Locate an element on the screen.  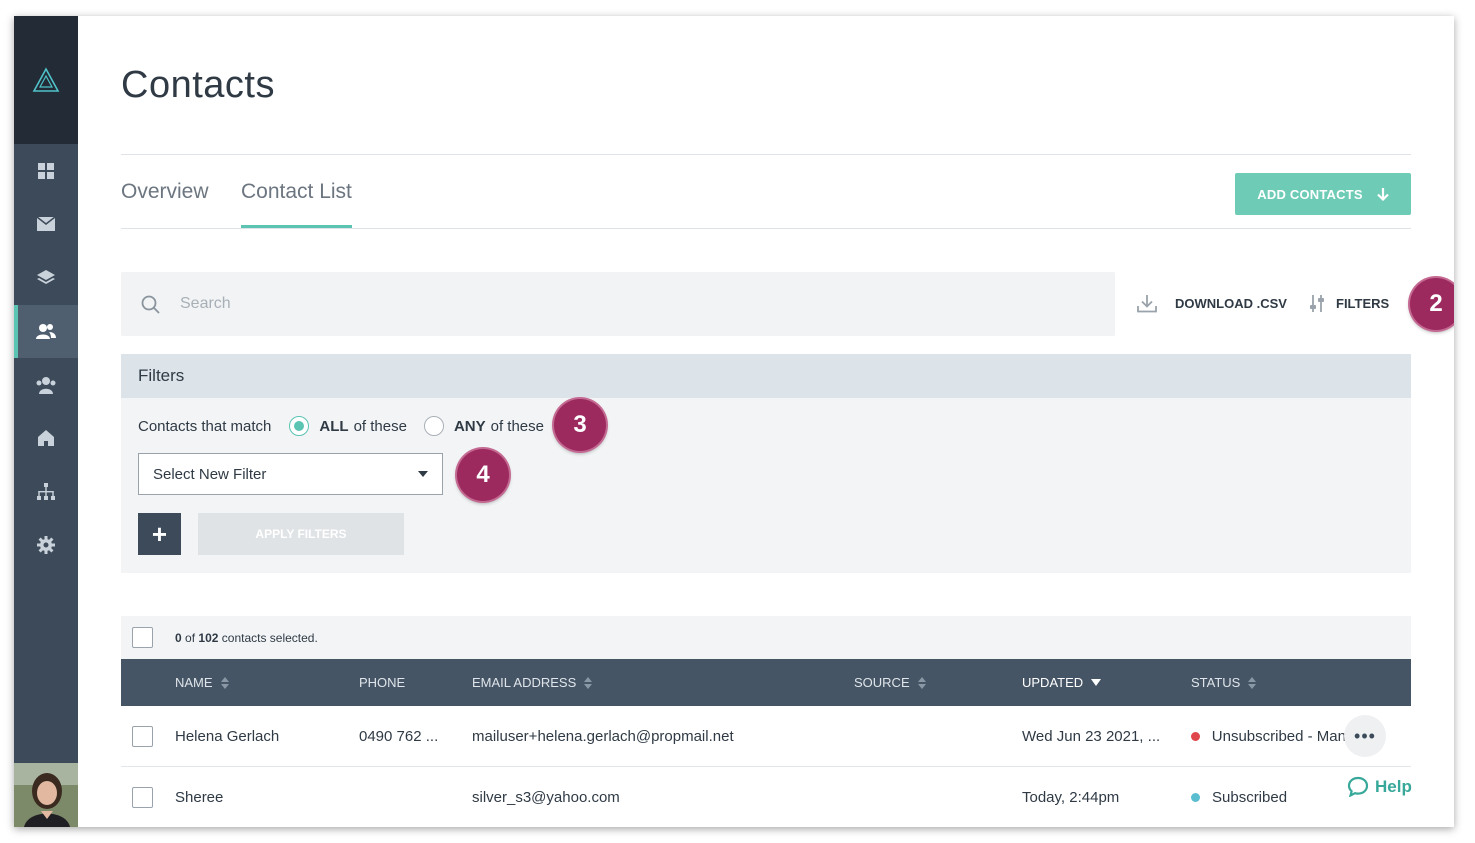
column-header-phone: PHONE is located at coordinates (382, 682).